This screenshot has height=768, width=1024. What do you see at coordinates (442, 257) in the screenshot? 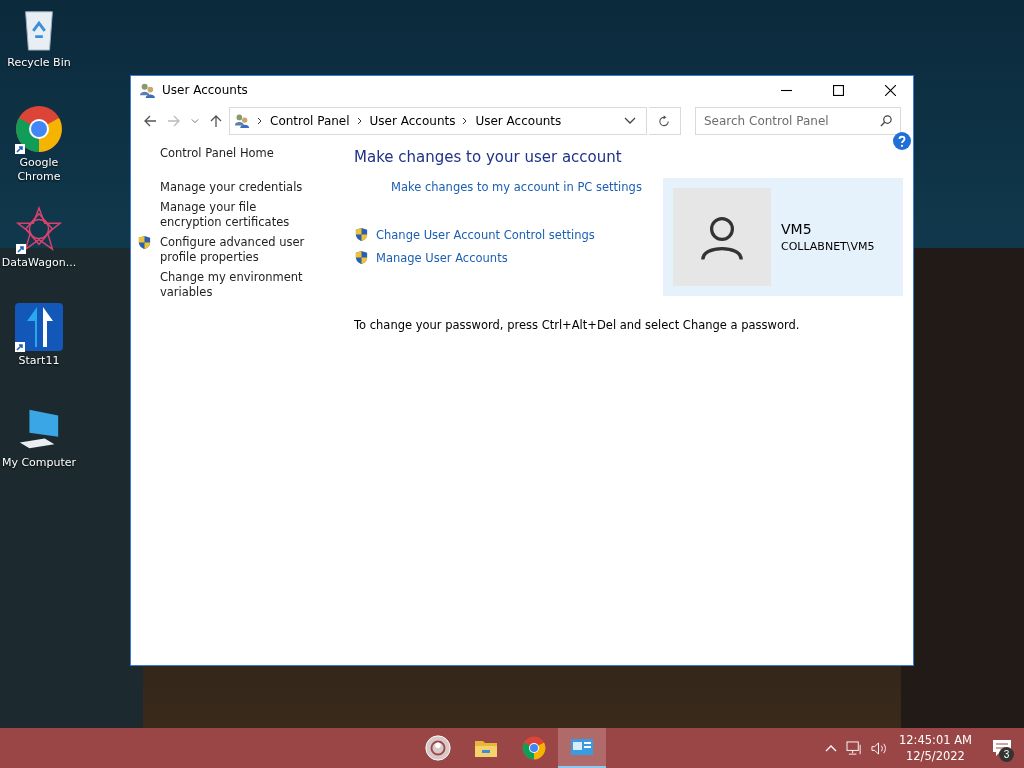
I see `task-link: Manage User Accounts` at bounding box center [442, 257].